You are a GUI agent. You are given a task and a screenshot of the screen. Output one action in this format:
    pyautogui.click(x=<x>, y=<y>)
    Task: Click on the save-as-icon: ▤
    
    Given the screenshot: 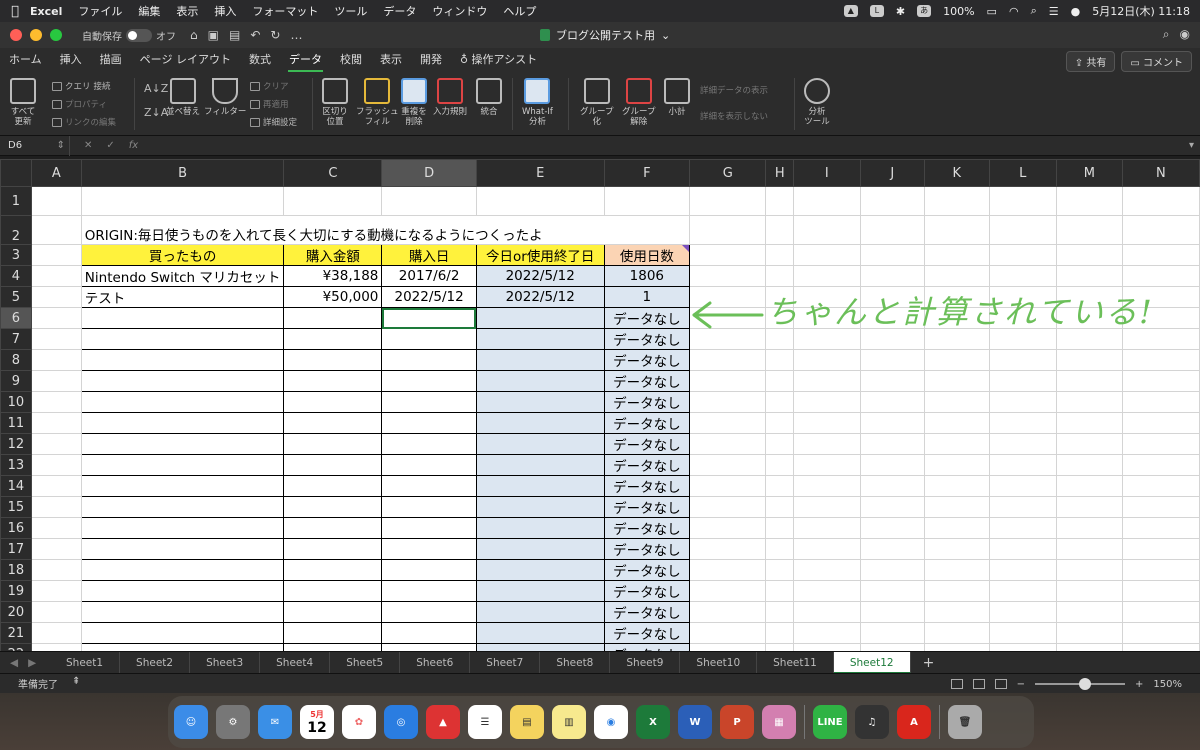 What is the action you would take?
    pyautogui.click(x=234, y=35)
    